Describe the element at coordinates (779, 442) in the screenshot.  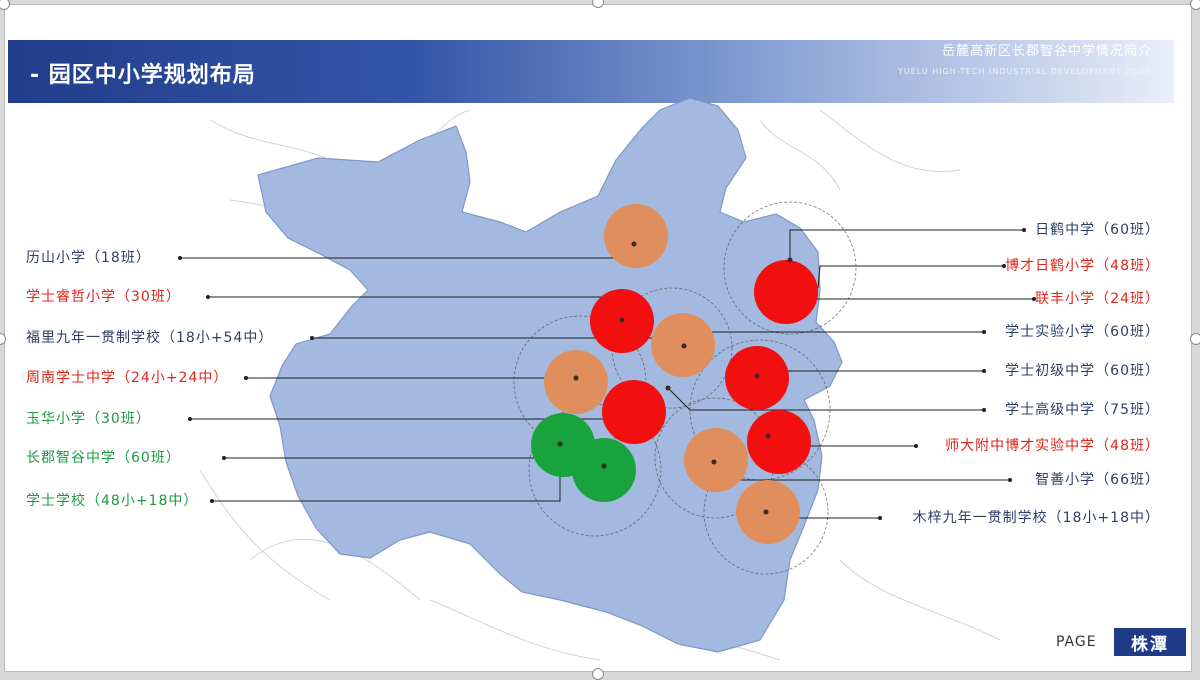
I see `marker-bocai-experimental-middle` at that location.